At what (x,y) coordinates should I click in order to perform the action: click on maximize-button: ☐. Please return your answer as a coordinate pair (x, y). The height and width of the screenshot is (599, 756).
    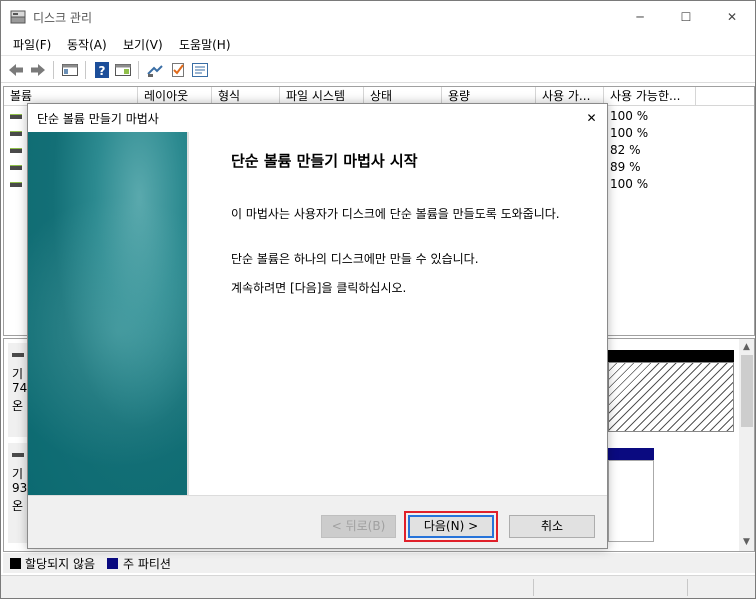
    Looking at the image, I should click on (686, 17).